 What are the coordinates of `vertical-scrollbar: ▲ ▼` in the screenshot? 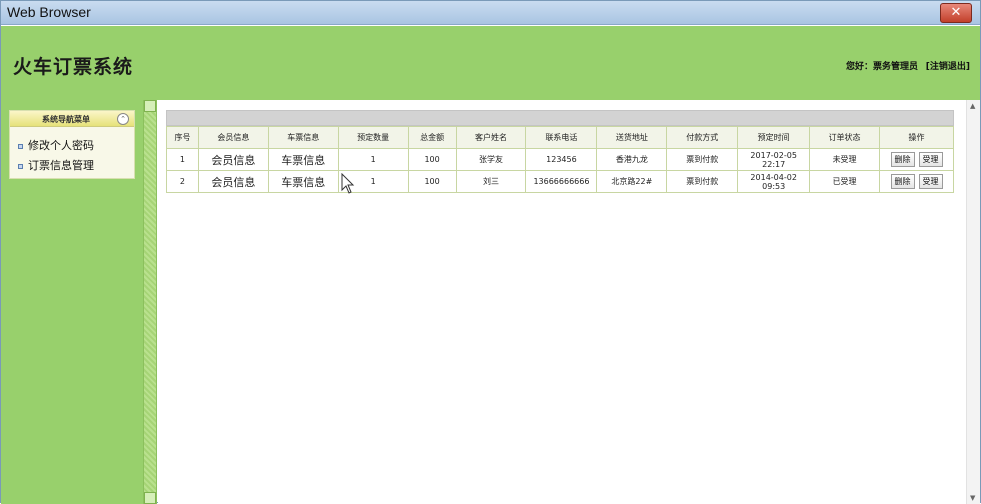 It's located at (973, 302).